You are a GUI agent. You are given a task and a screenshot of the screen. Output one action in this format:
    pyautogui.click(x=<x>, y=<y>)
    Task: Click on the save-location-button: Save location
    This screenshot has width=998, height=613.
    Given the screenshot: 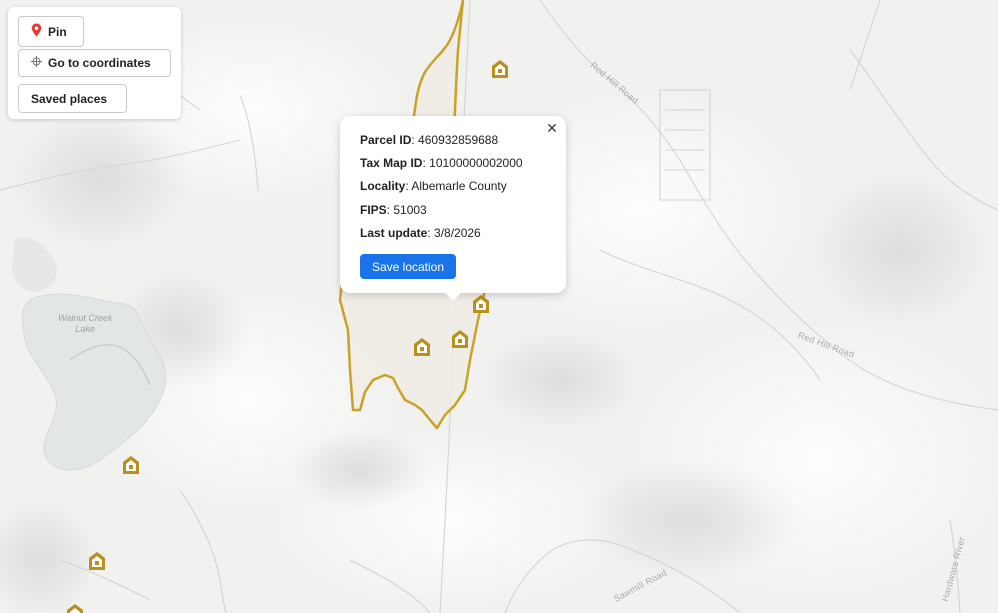 What is the action you would take?
    pyautogui.click(x=408, y=266)
    